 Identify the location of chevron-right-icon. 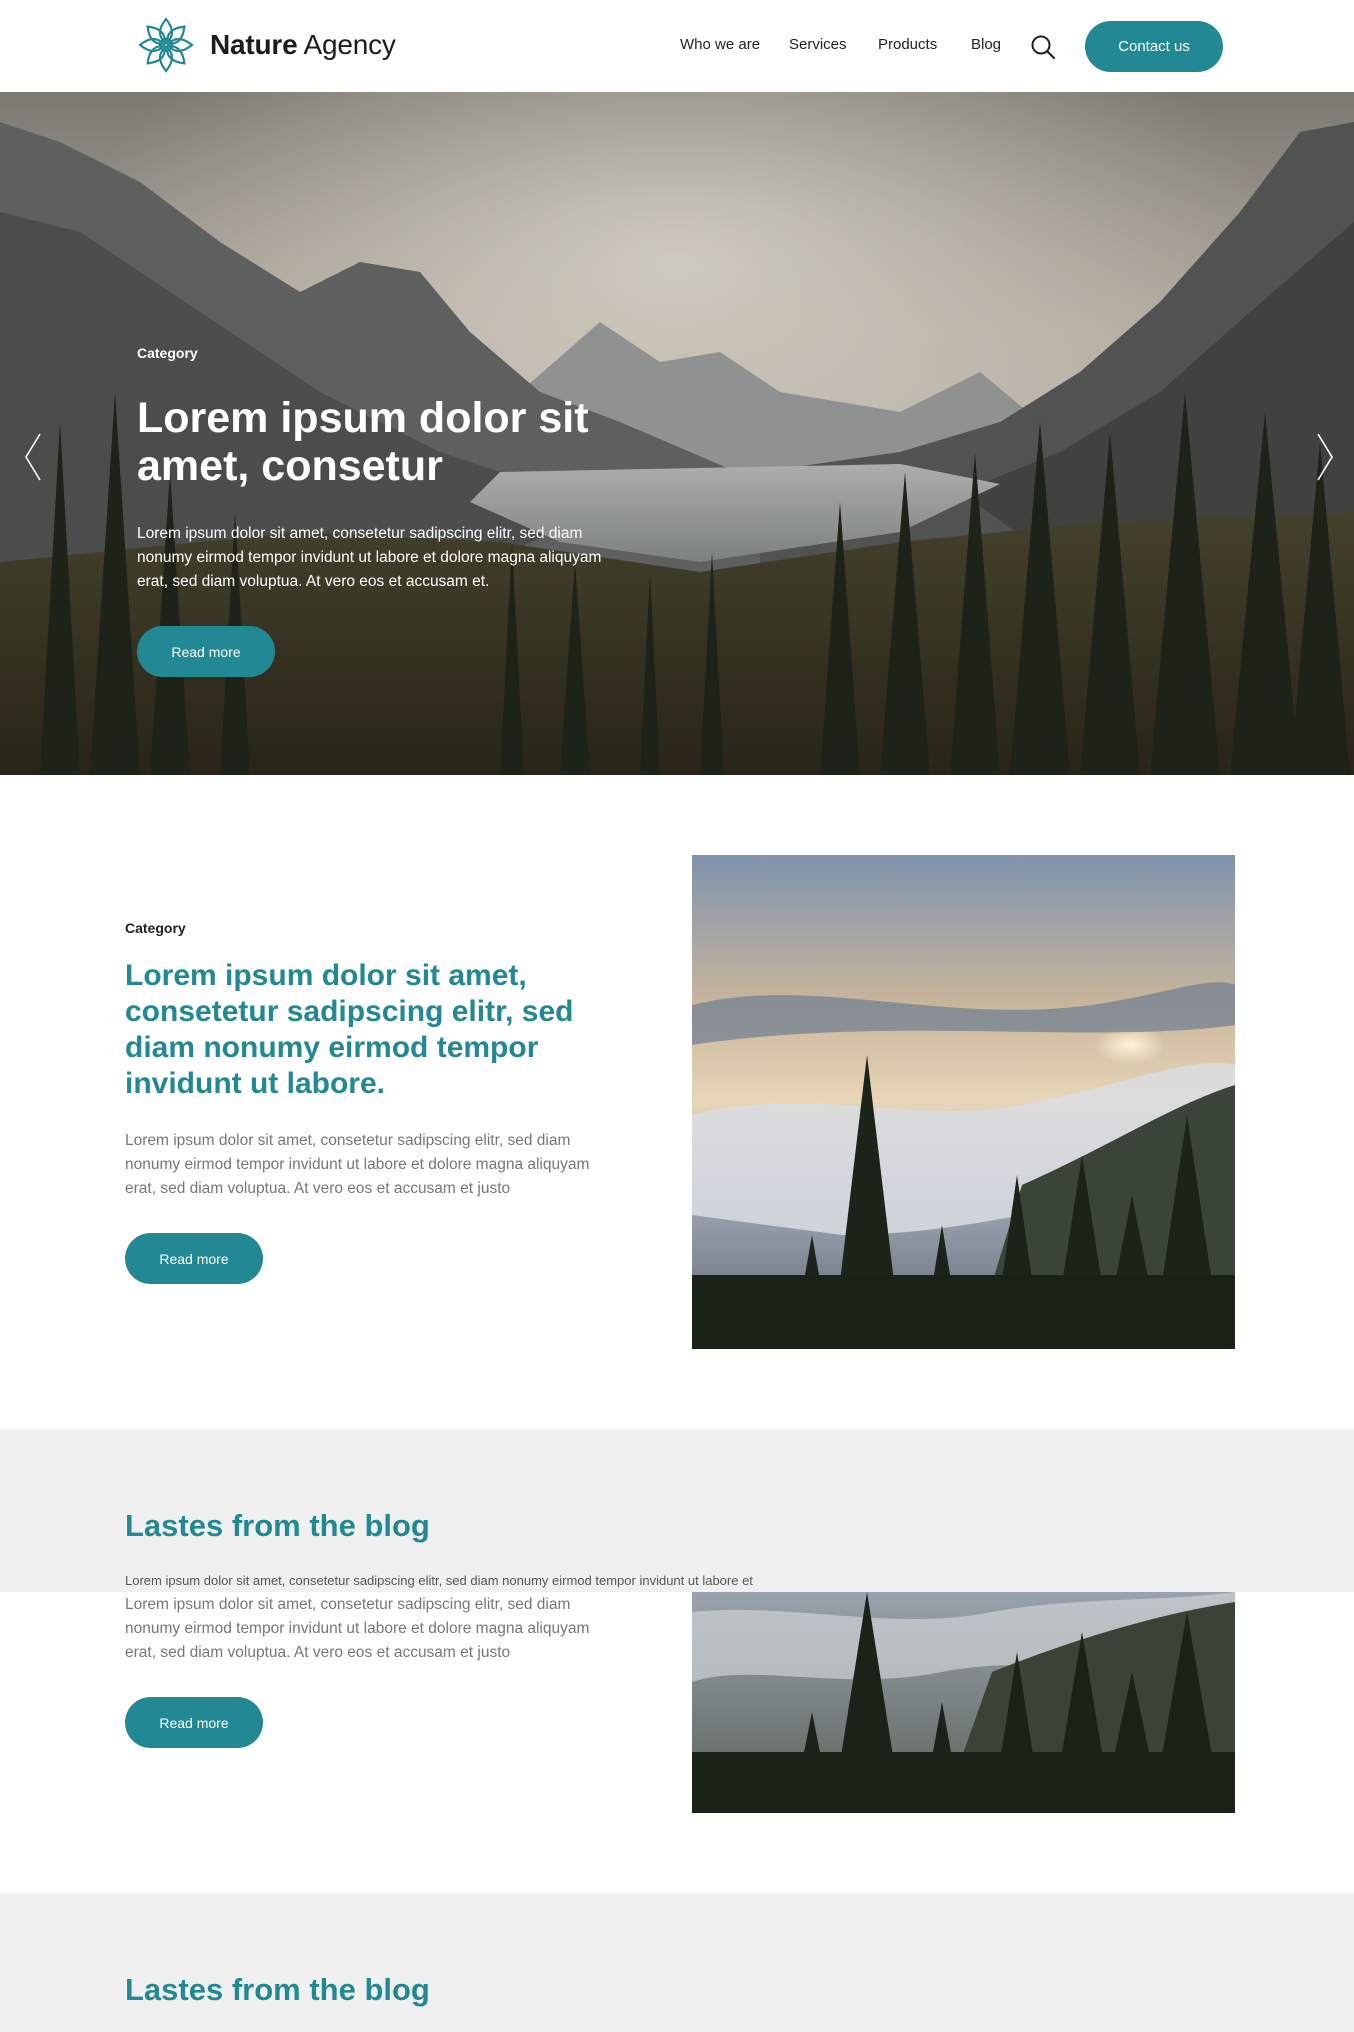
(1325, 457).